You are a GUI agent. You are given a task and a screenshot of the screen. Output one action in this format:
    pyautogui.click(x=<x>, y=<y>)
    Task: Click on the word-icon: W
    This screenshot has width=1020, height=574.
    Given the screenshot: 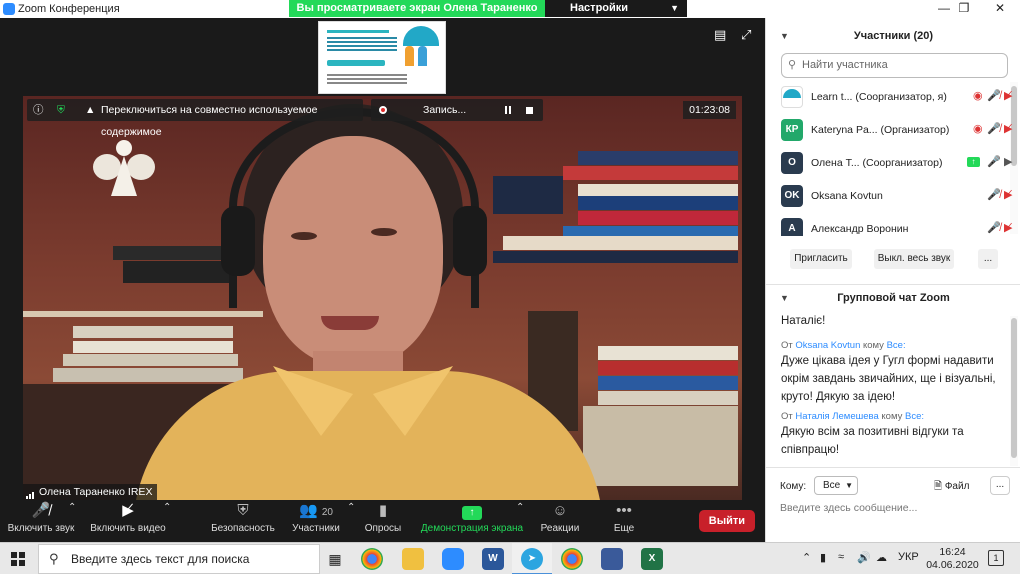 What is the action you would take?
    pyautogui.click(x=493, y=559)
    